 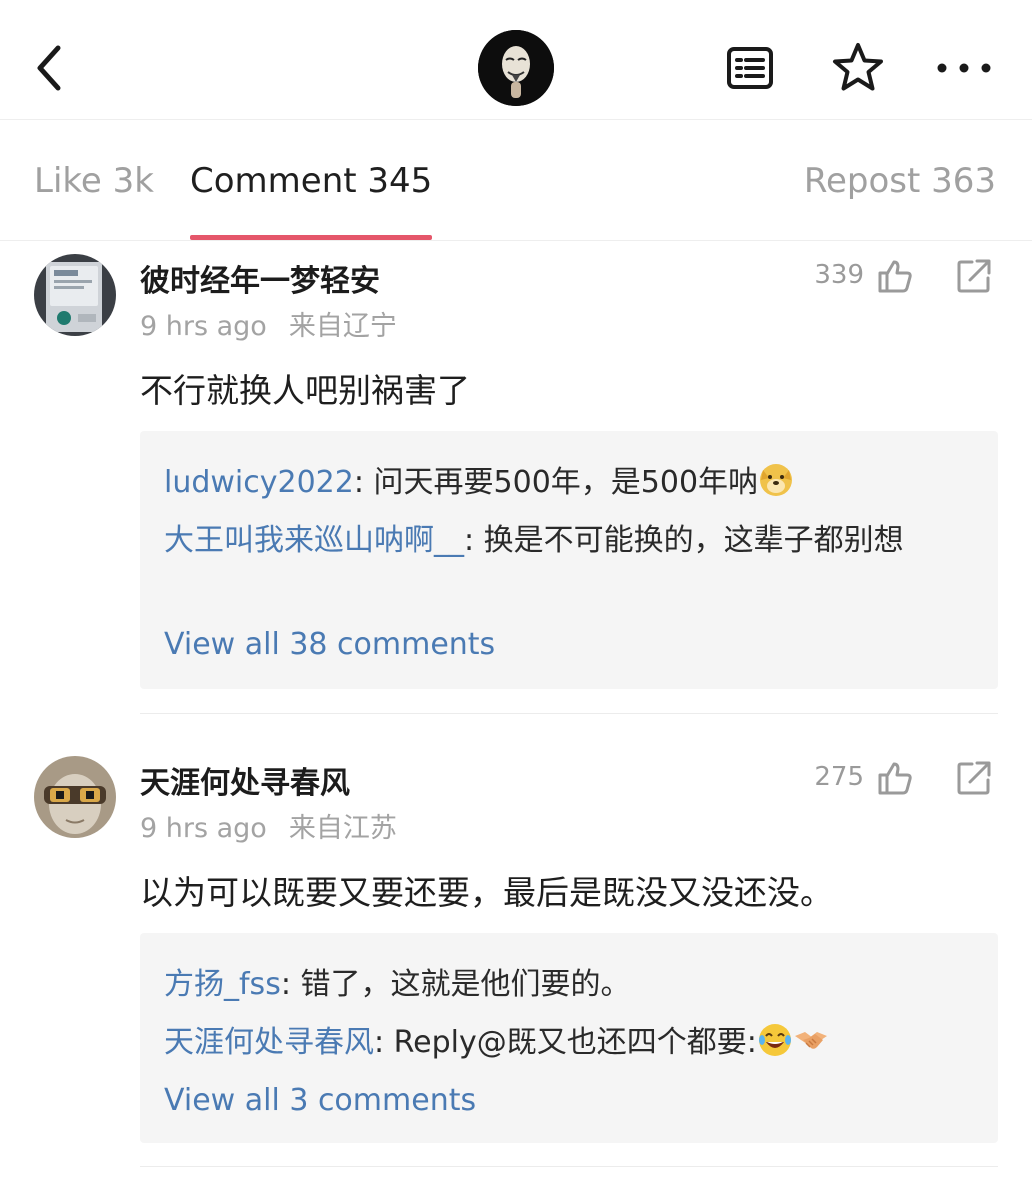 I want to click on tab-comment: Comment 345, so click(x=311, y=181).